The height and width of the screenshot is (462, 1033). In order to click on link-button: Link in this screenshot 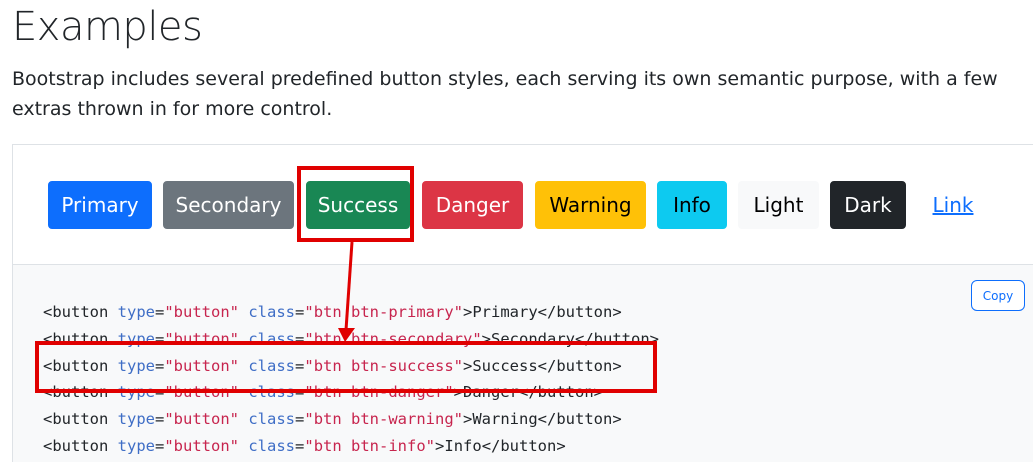, I will do `click(953, 205)`.